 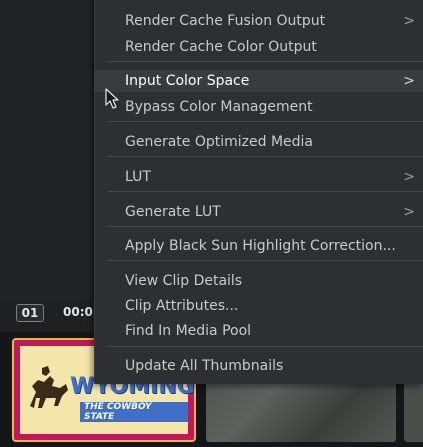 I want to click on menu-item-view-clip-details: View Clip Details, so click(x=259, y=281).